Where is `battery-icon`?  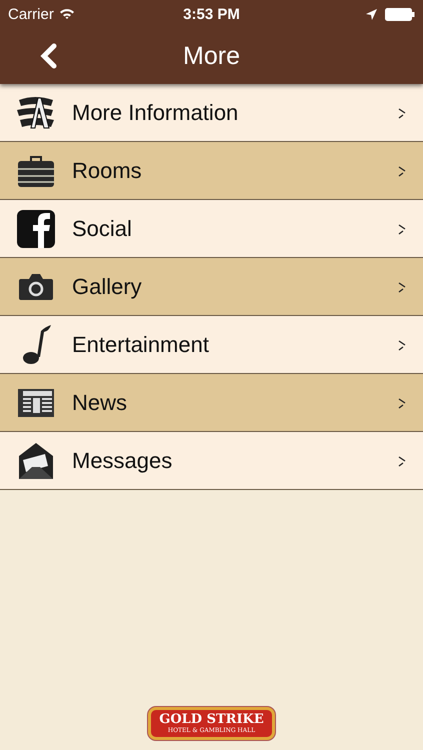 battery-icon is located at coordinates (400, 14).